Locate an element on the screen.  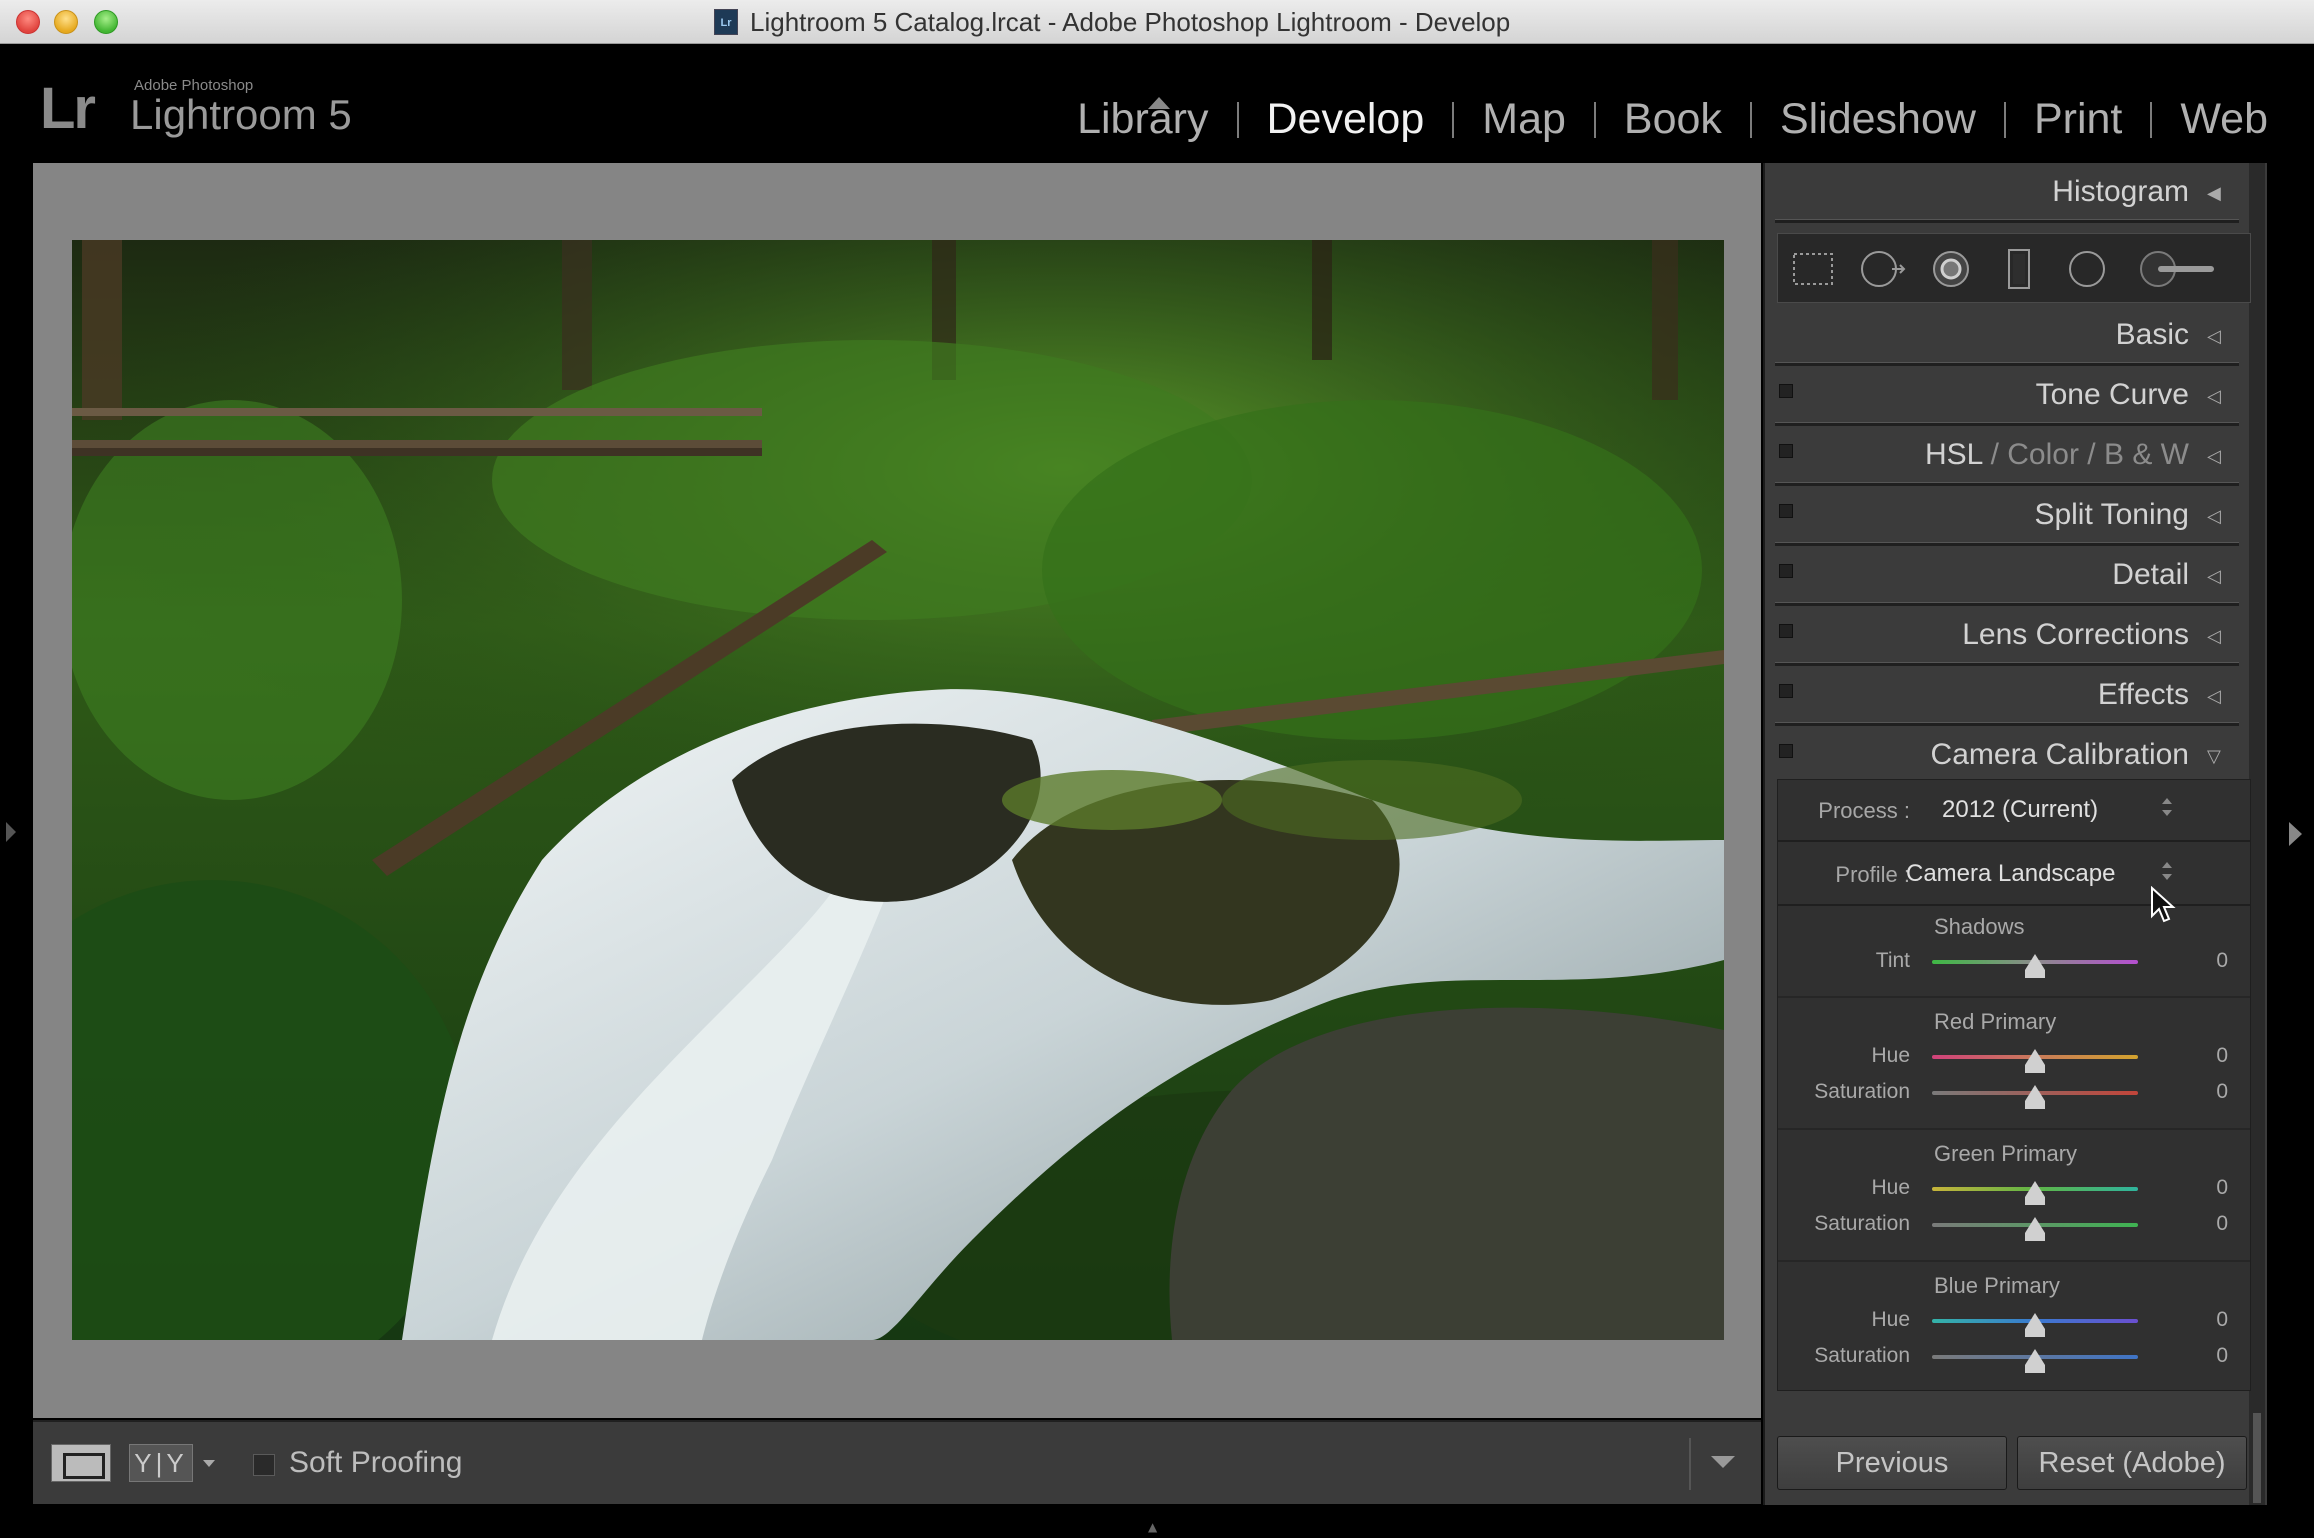
hsl-tab: HSL is located at coordinates (1953, 454).